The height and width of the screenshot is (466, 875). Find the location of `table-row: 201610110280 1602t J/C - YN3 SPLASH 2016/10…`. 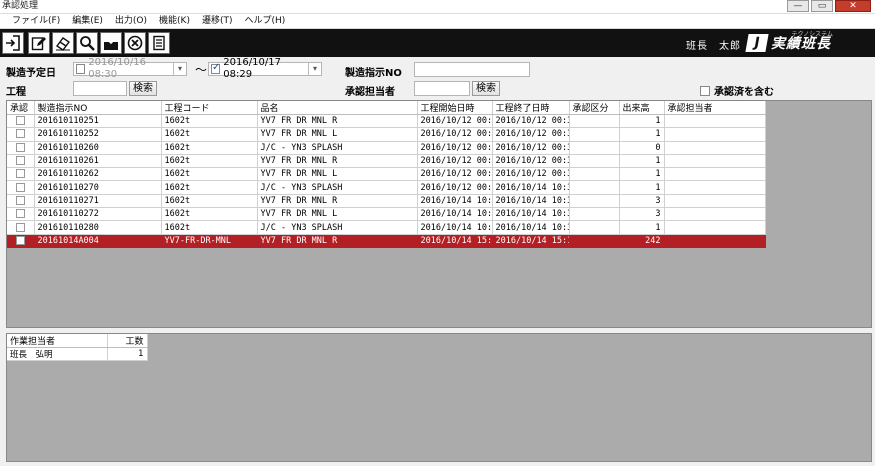

table-row: 201610110280 1602t J/C - YN3 SPLASH 2016/10… is located at coordinates (386, 227).